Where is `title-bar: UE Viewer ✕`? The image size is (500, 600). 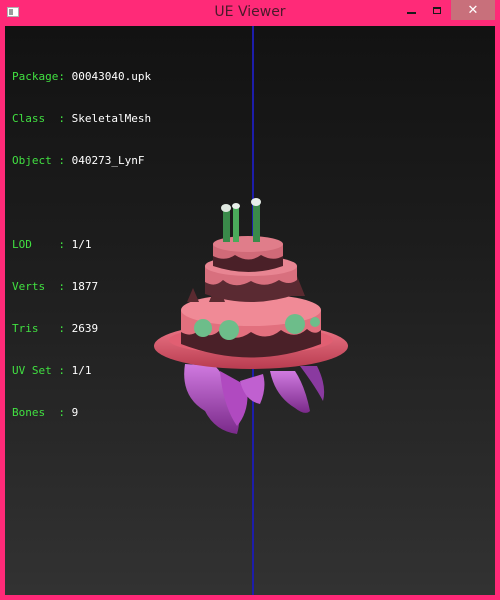
title-bar: UE Viewer ✕ is located at coordinates (250, 13).